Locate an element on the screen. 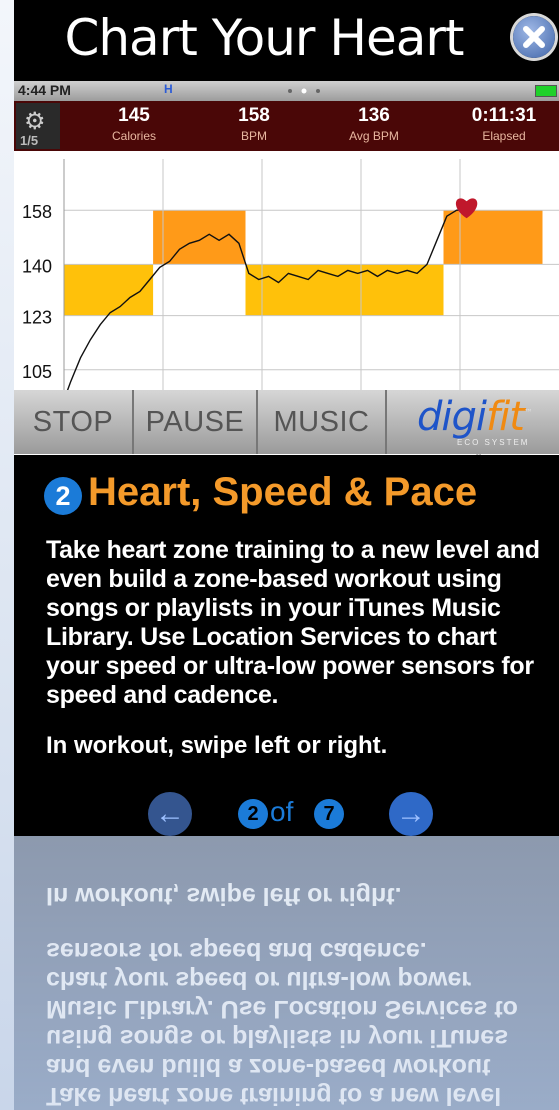  metric-bpm: 158 BPM is located at coordinates (254, 125).